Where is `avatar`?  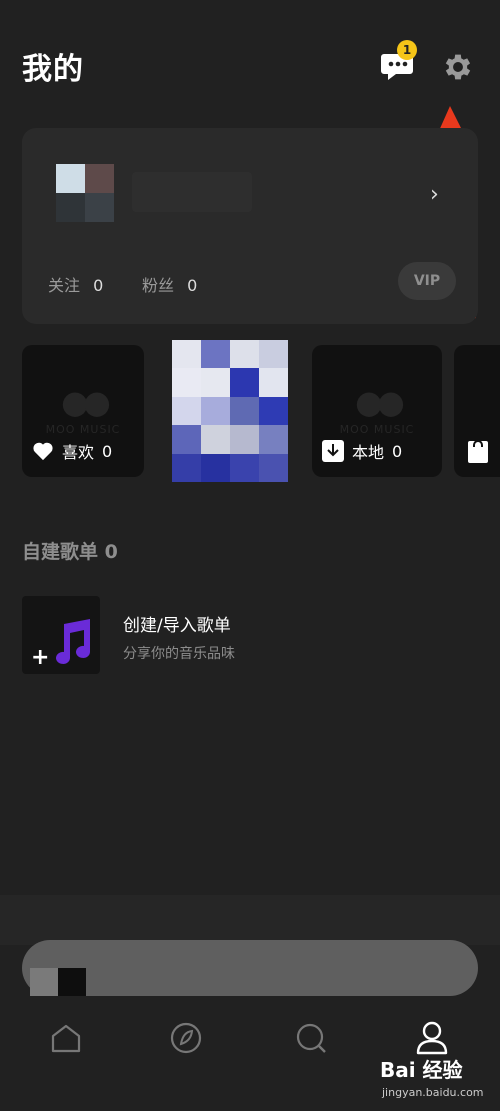
avatar is located at coordinates (85, 193).